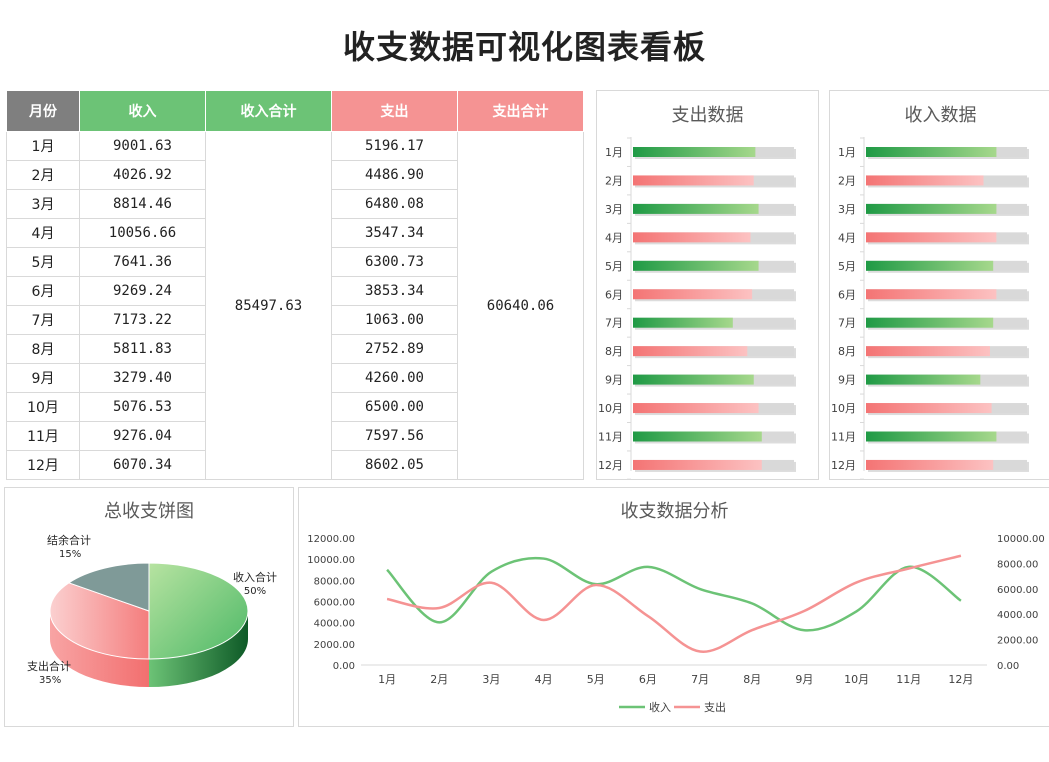  What do you see at coordinates (142, 262) in the screenshot?
I see `income-cell: 7641.36` at bounding box center [142, 262].